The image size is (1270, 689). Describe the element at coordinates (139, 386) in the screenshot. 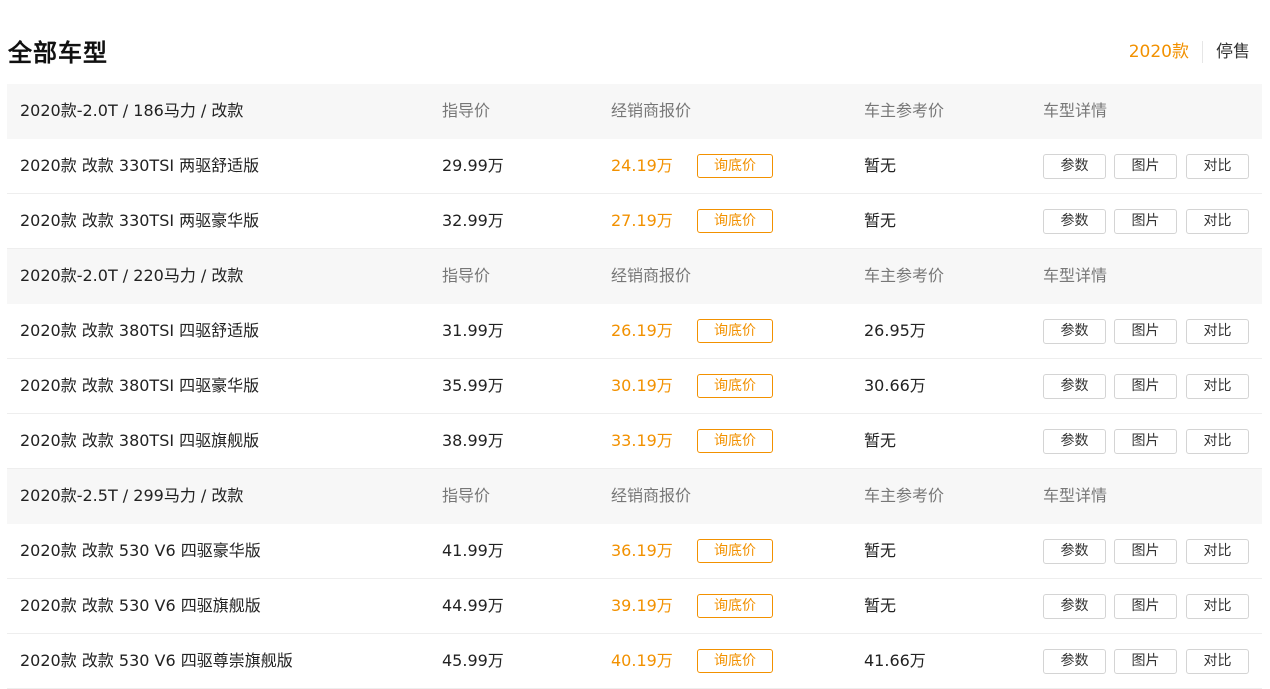

I see `model-name: 2020款 改款 380TSI 四驱豪华版` at that location.